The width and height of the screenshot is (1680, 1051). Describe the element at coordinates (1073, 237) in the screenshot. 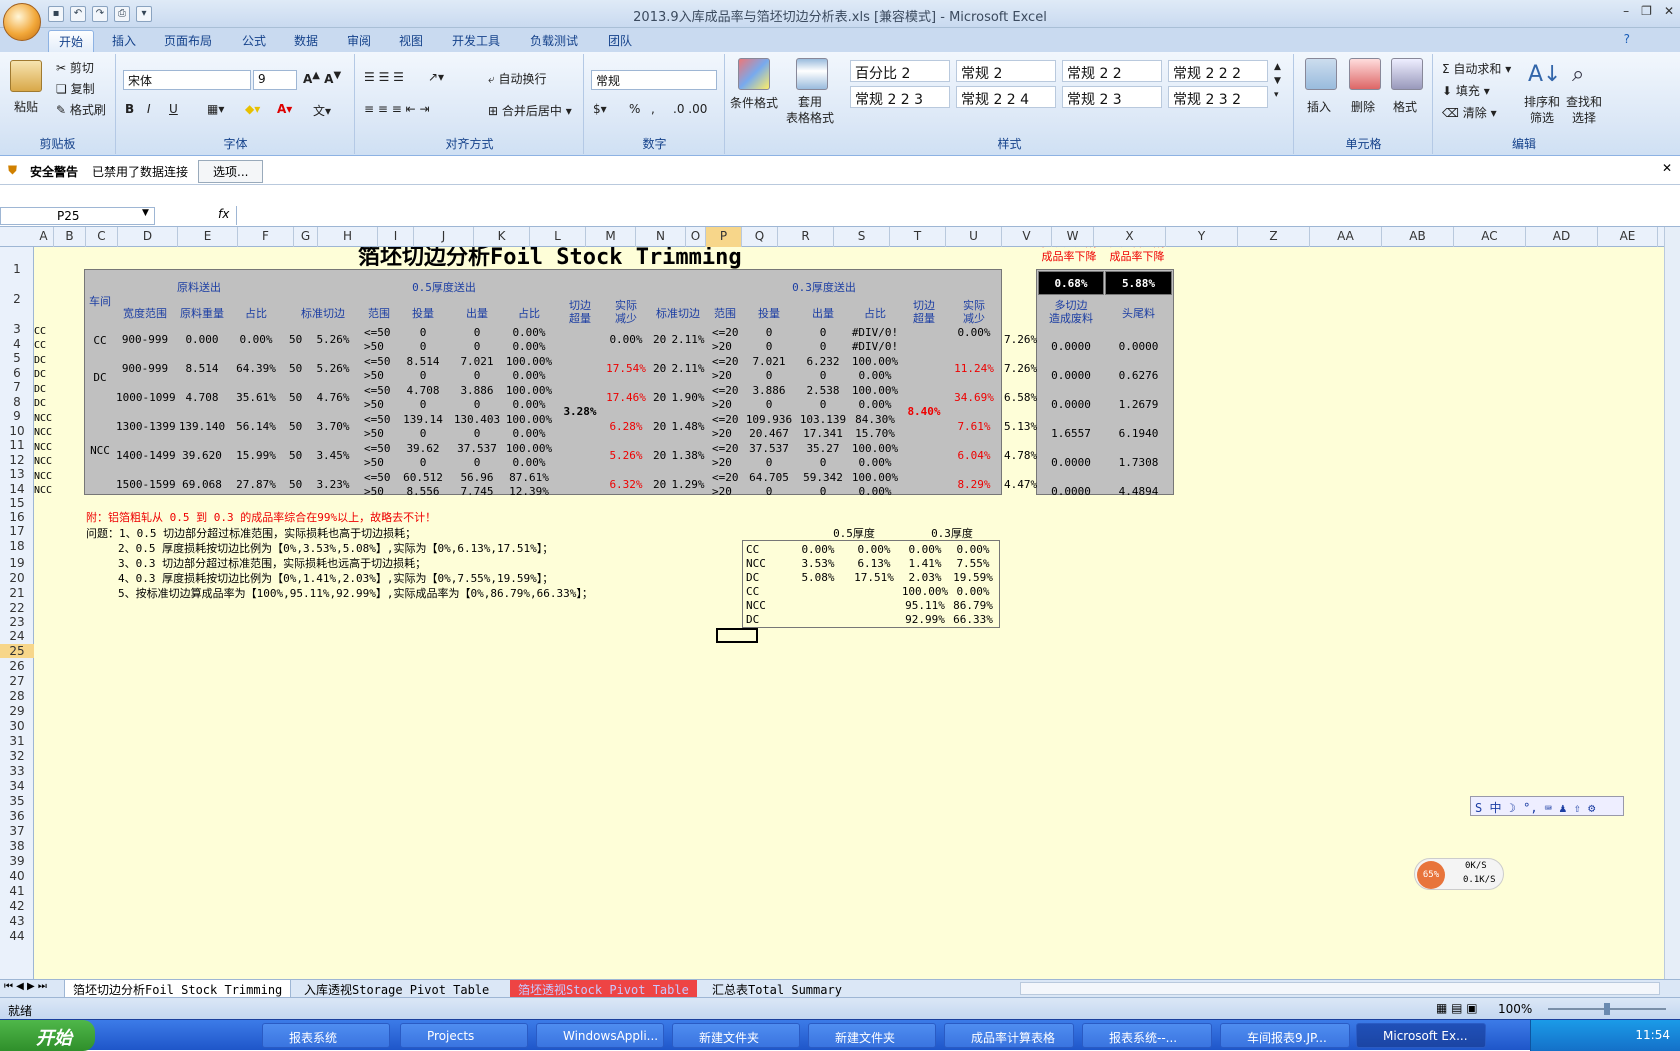

I see `col-header-W: W` at that location.